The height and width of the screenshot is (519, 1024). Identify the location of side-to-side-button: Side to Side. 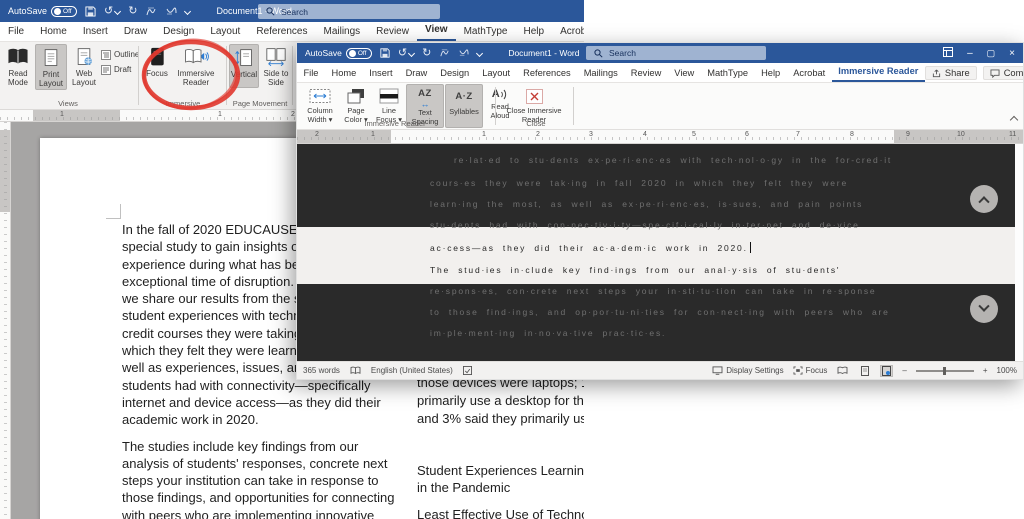
(276, 66).